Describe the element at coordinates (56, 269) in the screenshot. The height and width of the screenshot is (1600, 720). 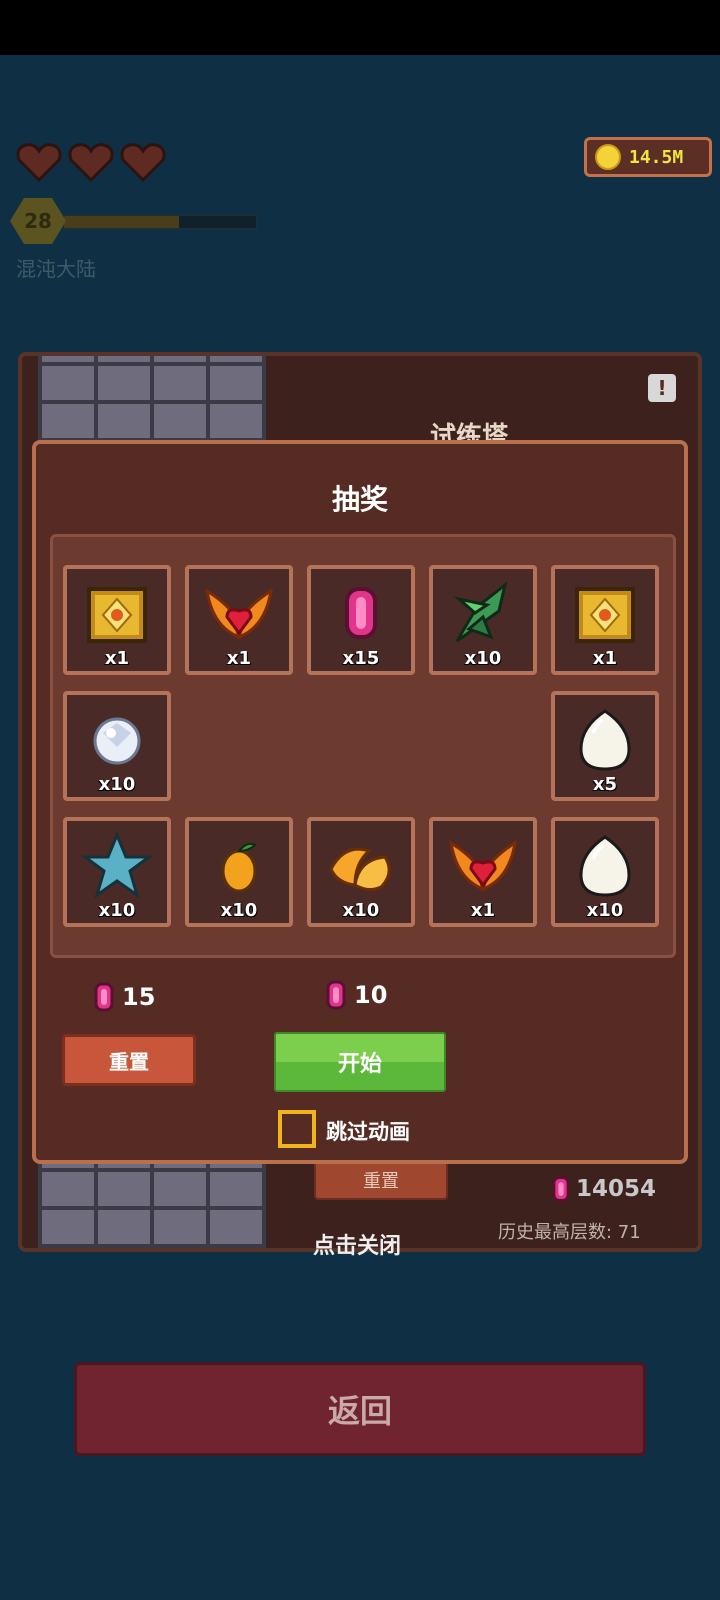
I see `region-name: 混沌大陆` at that location.